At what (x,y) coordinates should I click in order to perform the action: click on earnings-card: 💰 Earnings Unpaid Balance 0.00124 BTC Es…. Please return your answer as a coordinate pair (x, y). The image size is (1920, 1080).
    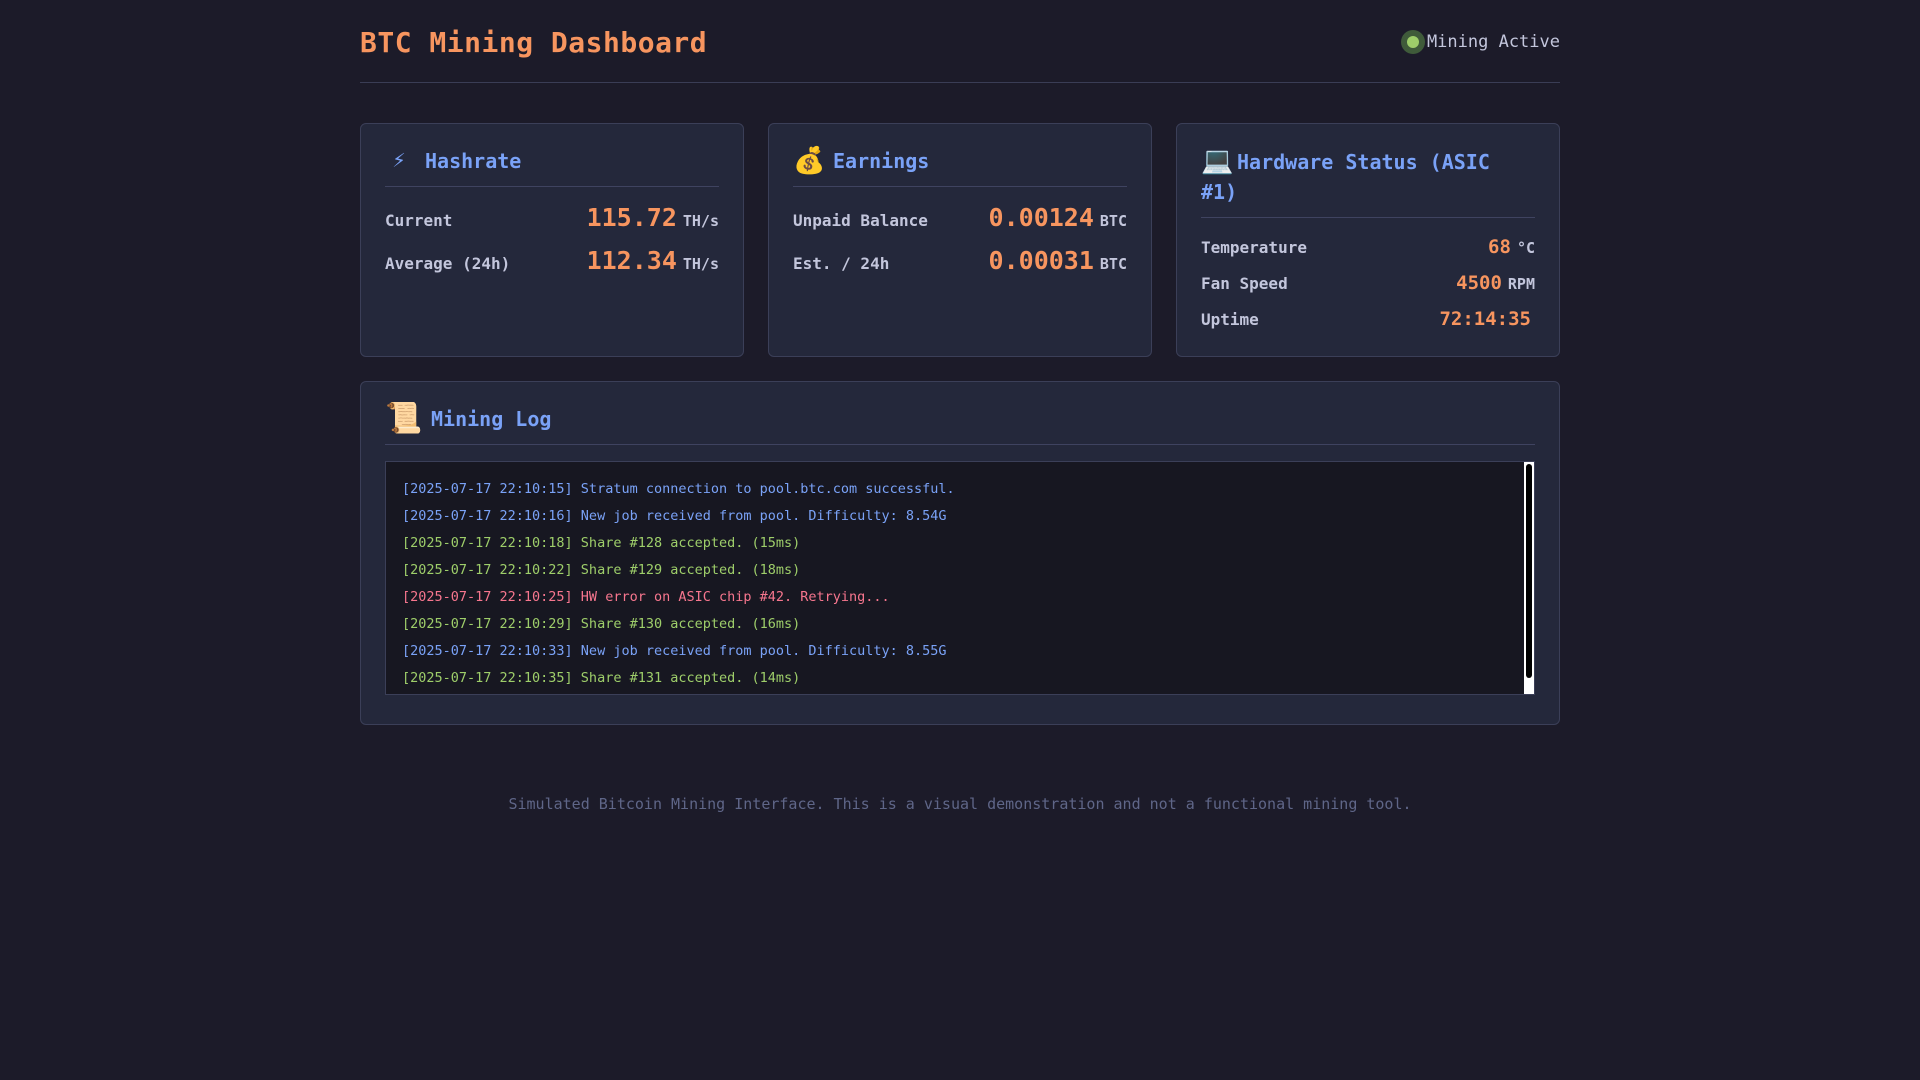
    Looking at the image, I should click on (960, 240).